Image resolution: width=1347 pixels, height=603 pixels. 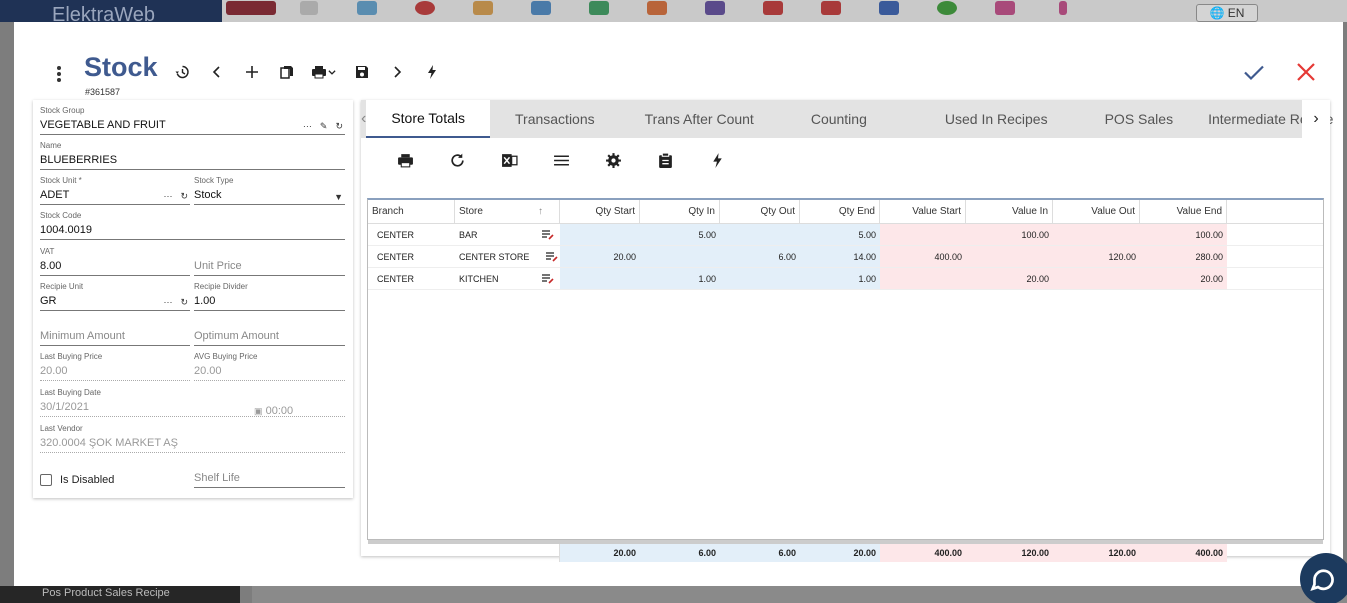 What do you see at coordinates (599, 11) in the screenshot?
I see `numbers-icon` at bounding box center [599, 11].